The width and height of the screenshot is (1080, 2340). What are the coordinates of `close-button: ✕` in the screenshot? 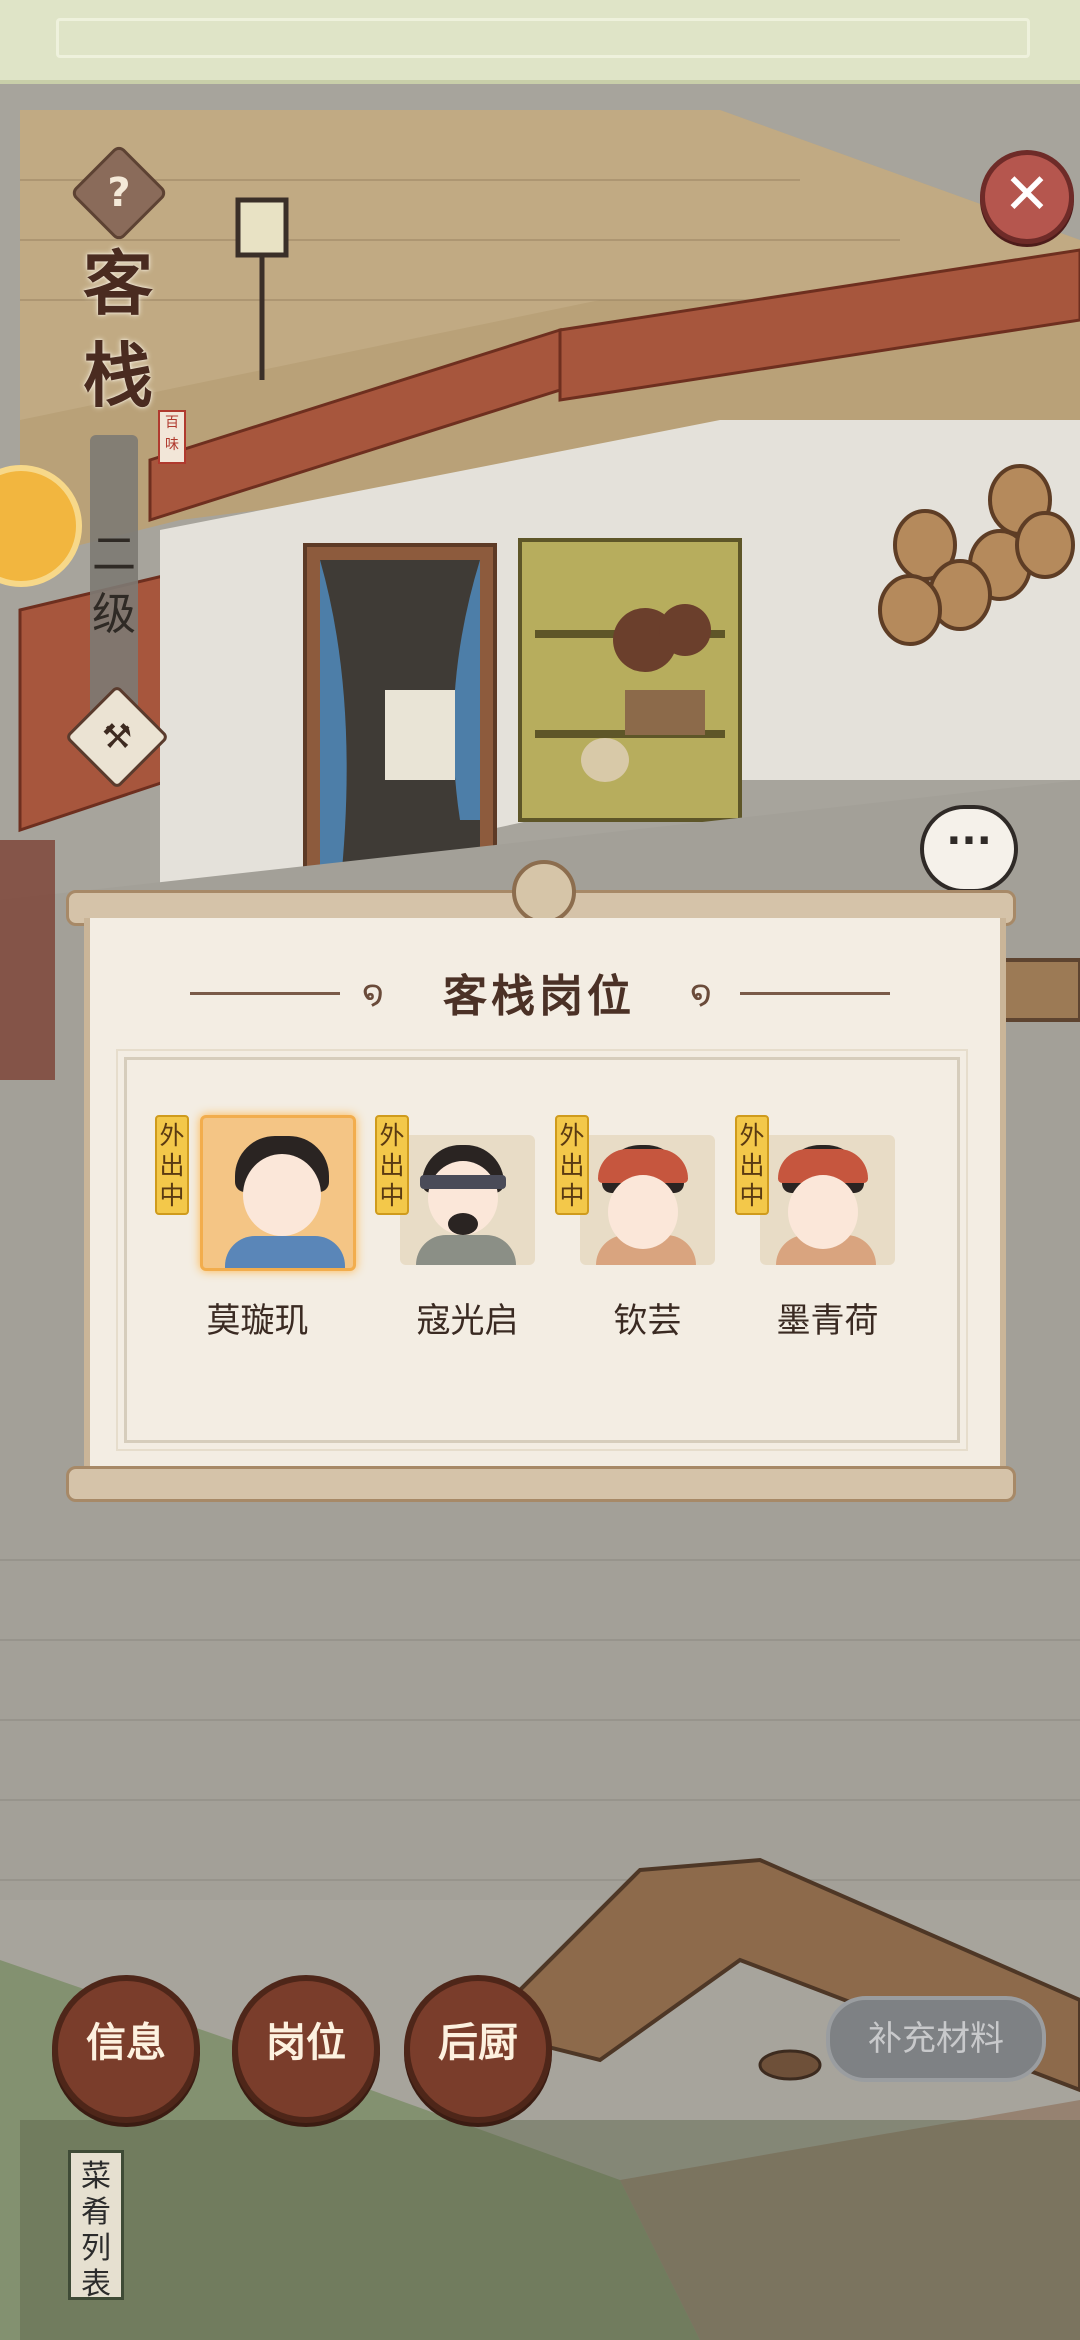 It's located at (1027, 197).